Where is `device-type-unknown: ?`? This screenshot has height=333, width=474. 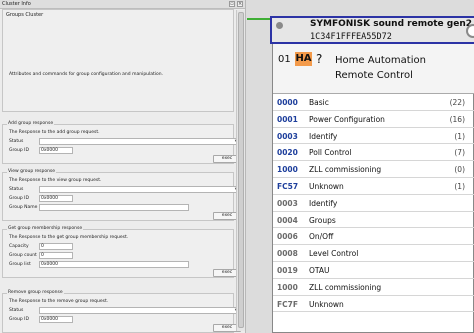 device-type-unknown: ? is located at coordinates (319, 59).